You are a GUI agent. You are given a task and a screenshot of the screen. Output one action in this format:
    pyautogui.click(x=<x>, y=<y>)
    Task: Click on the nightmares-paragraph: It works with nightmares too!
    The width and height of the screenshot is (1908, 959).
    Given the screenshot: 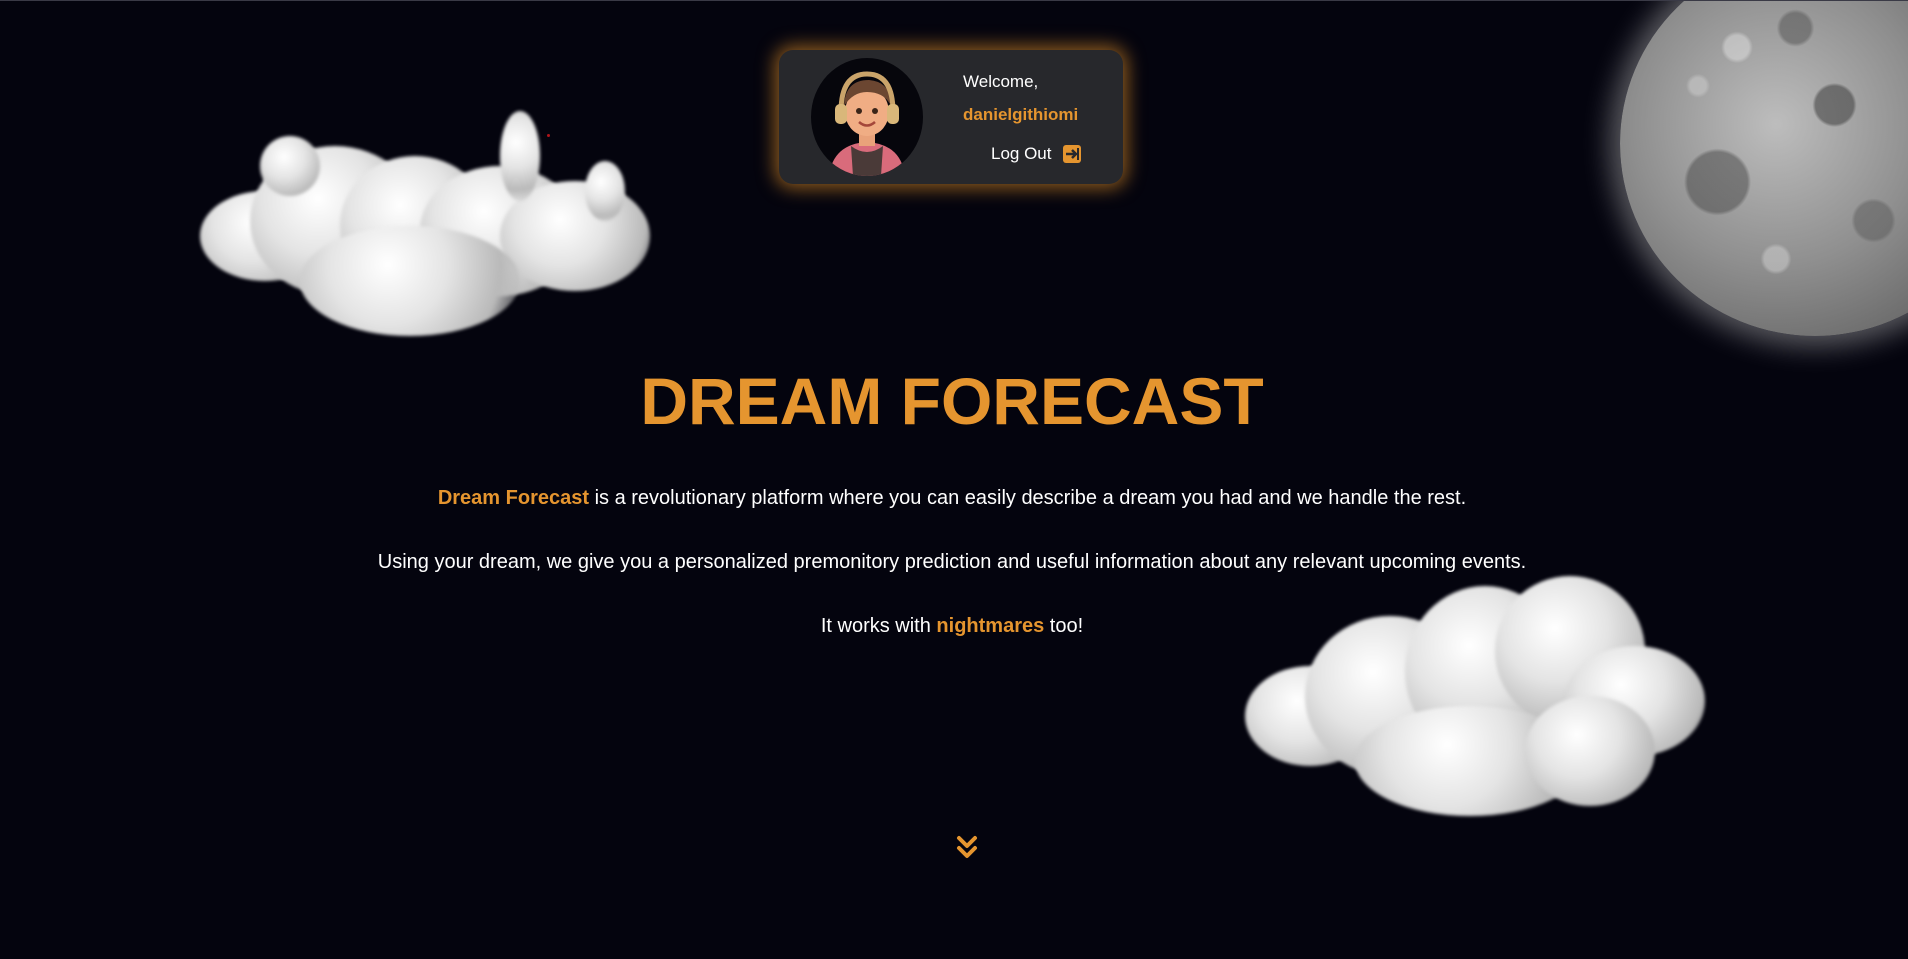 What is the action you would take?
    pyautogui.click(x=952, y=626)
    